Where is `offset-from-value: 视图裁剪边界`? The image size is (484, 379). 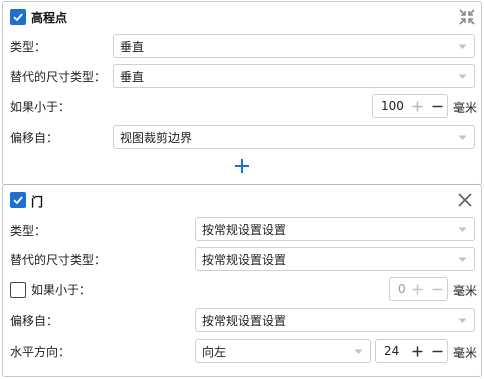
offset-from-value: 视图裁剪边界 is located at coordinates (156, 137).